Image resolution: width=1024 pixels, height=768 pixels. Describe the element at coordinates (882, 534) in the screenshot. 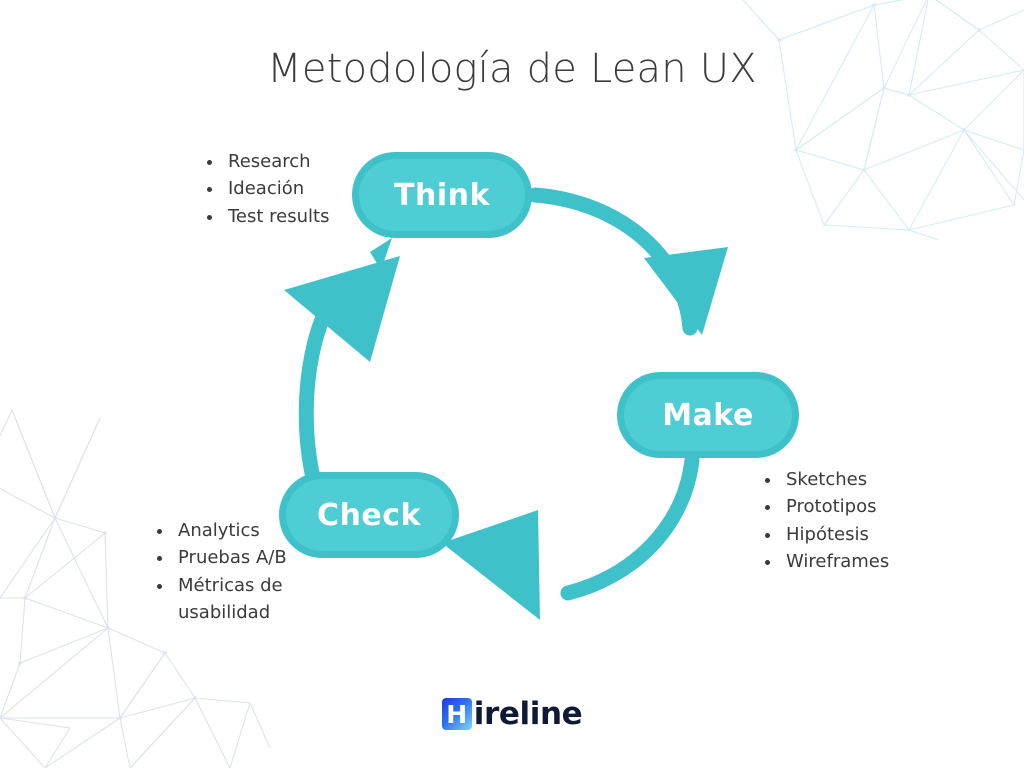

I see `list-item: Hipótesis` at that location.